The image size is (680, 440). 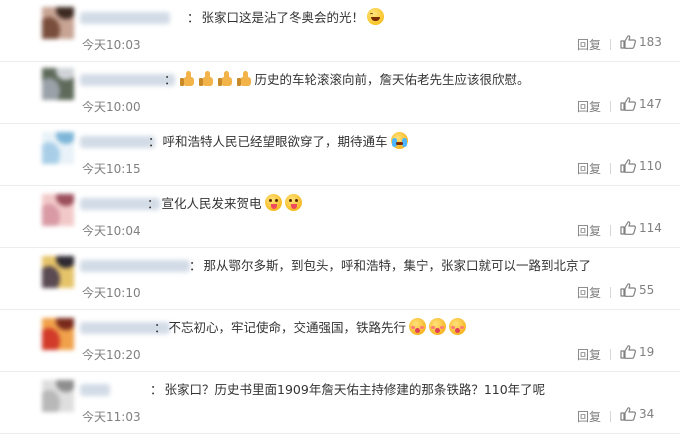 What do you see at coordinates (111, 231) in the screenshot?
I see `timestamp: 今天10:04` at bounding box center [111, 231].